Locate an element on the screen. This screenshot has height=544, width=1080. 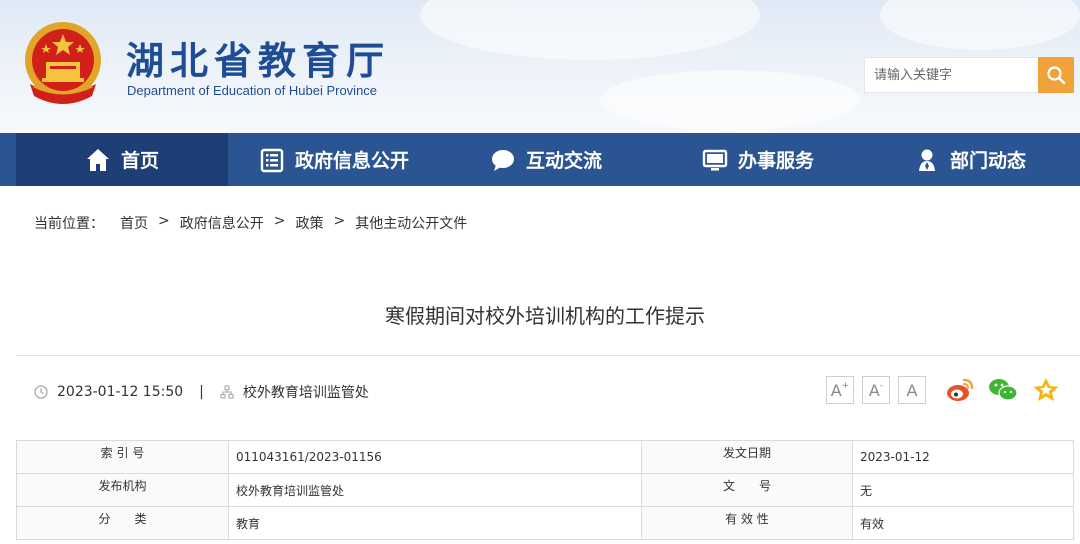
validity-value: 有效 is located at coordinates (963, 523).